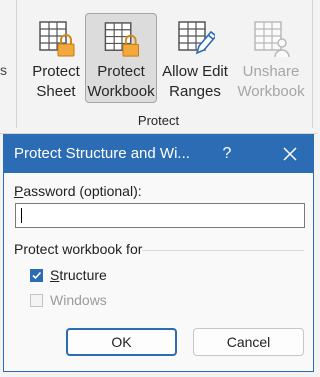  I want to click on close-button, so click(290, 154).